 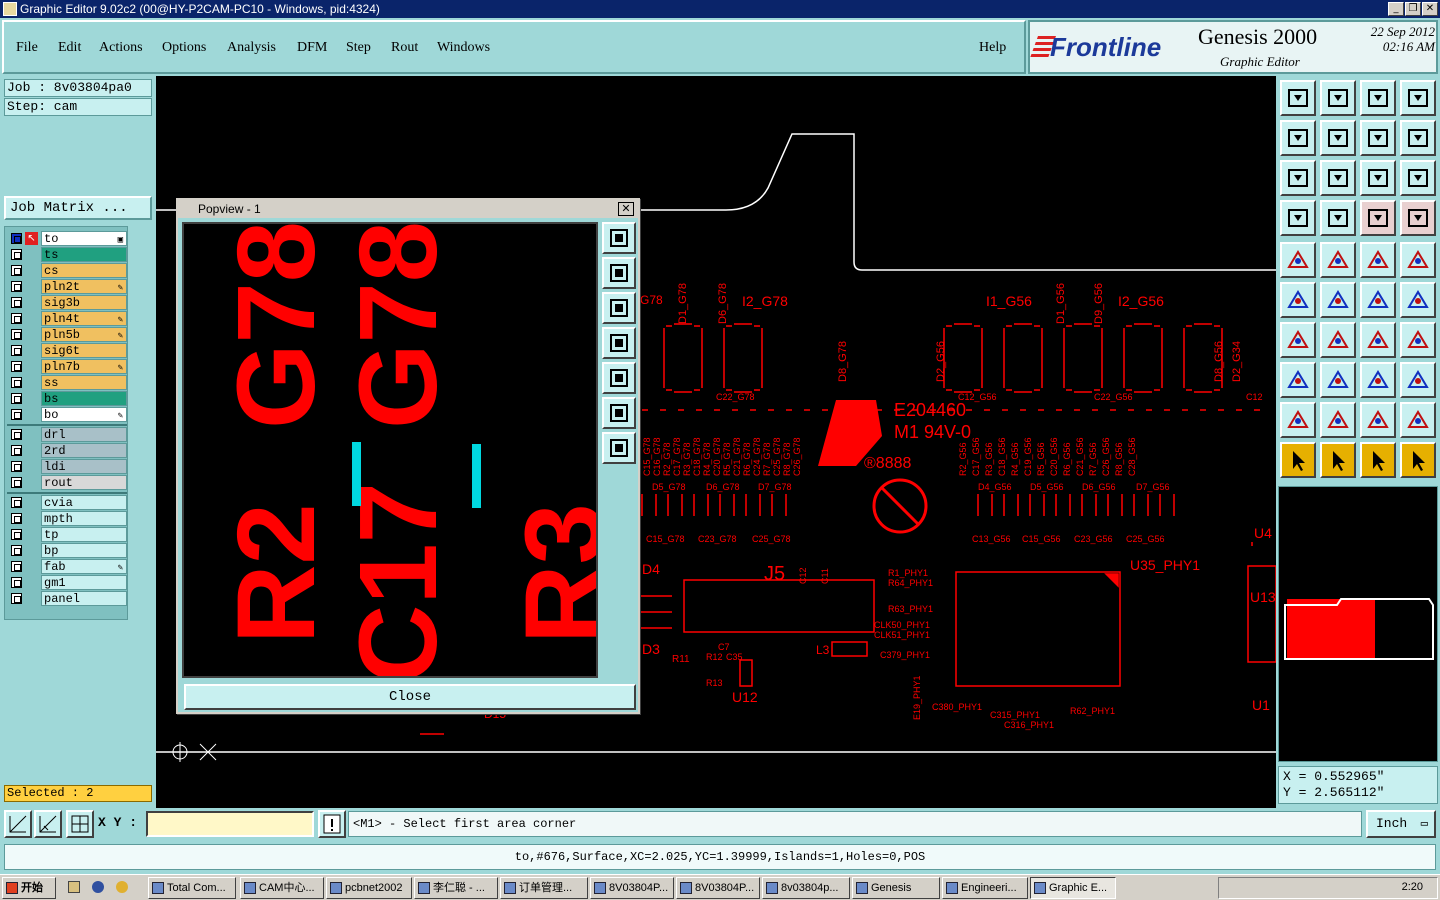 What do you see at coordinates (1378, 260) in the screenshot?
I see `ruler-icon` at bounding box center [1378, 260].